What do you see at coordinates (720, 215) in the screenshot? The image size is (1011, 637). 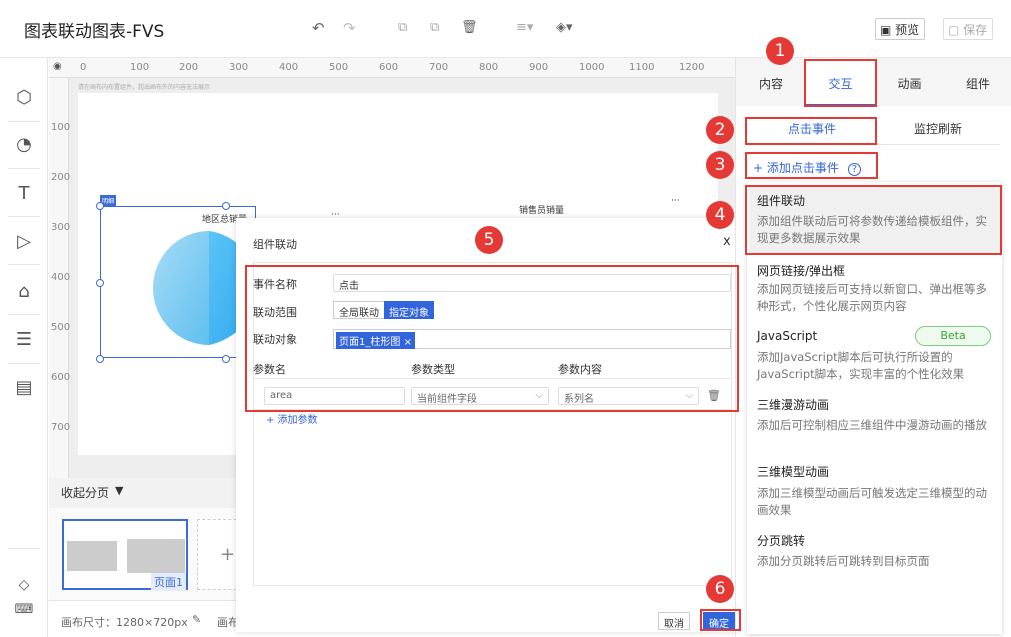 I see `step-badge-4: 4` at bounding box center [720, 215].